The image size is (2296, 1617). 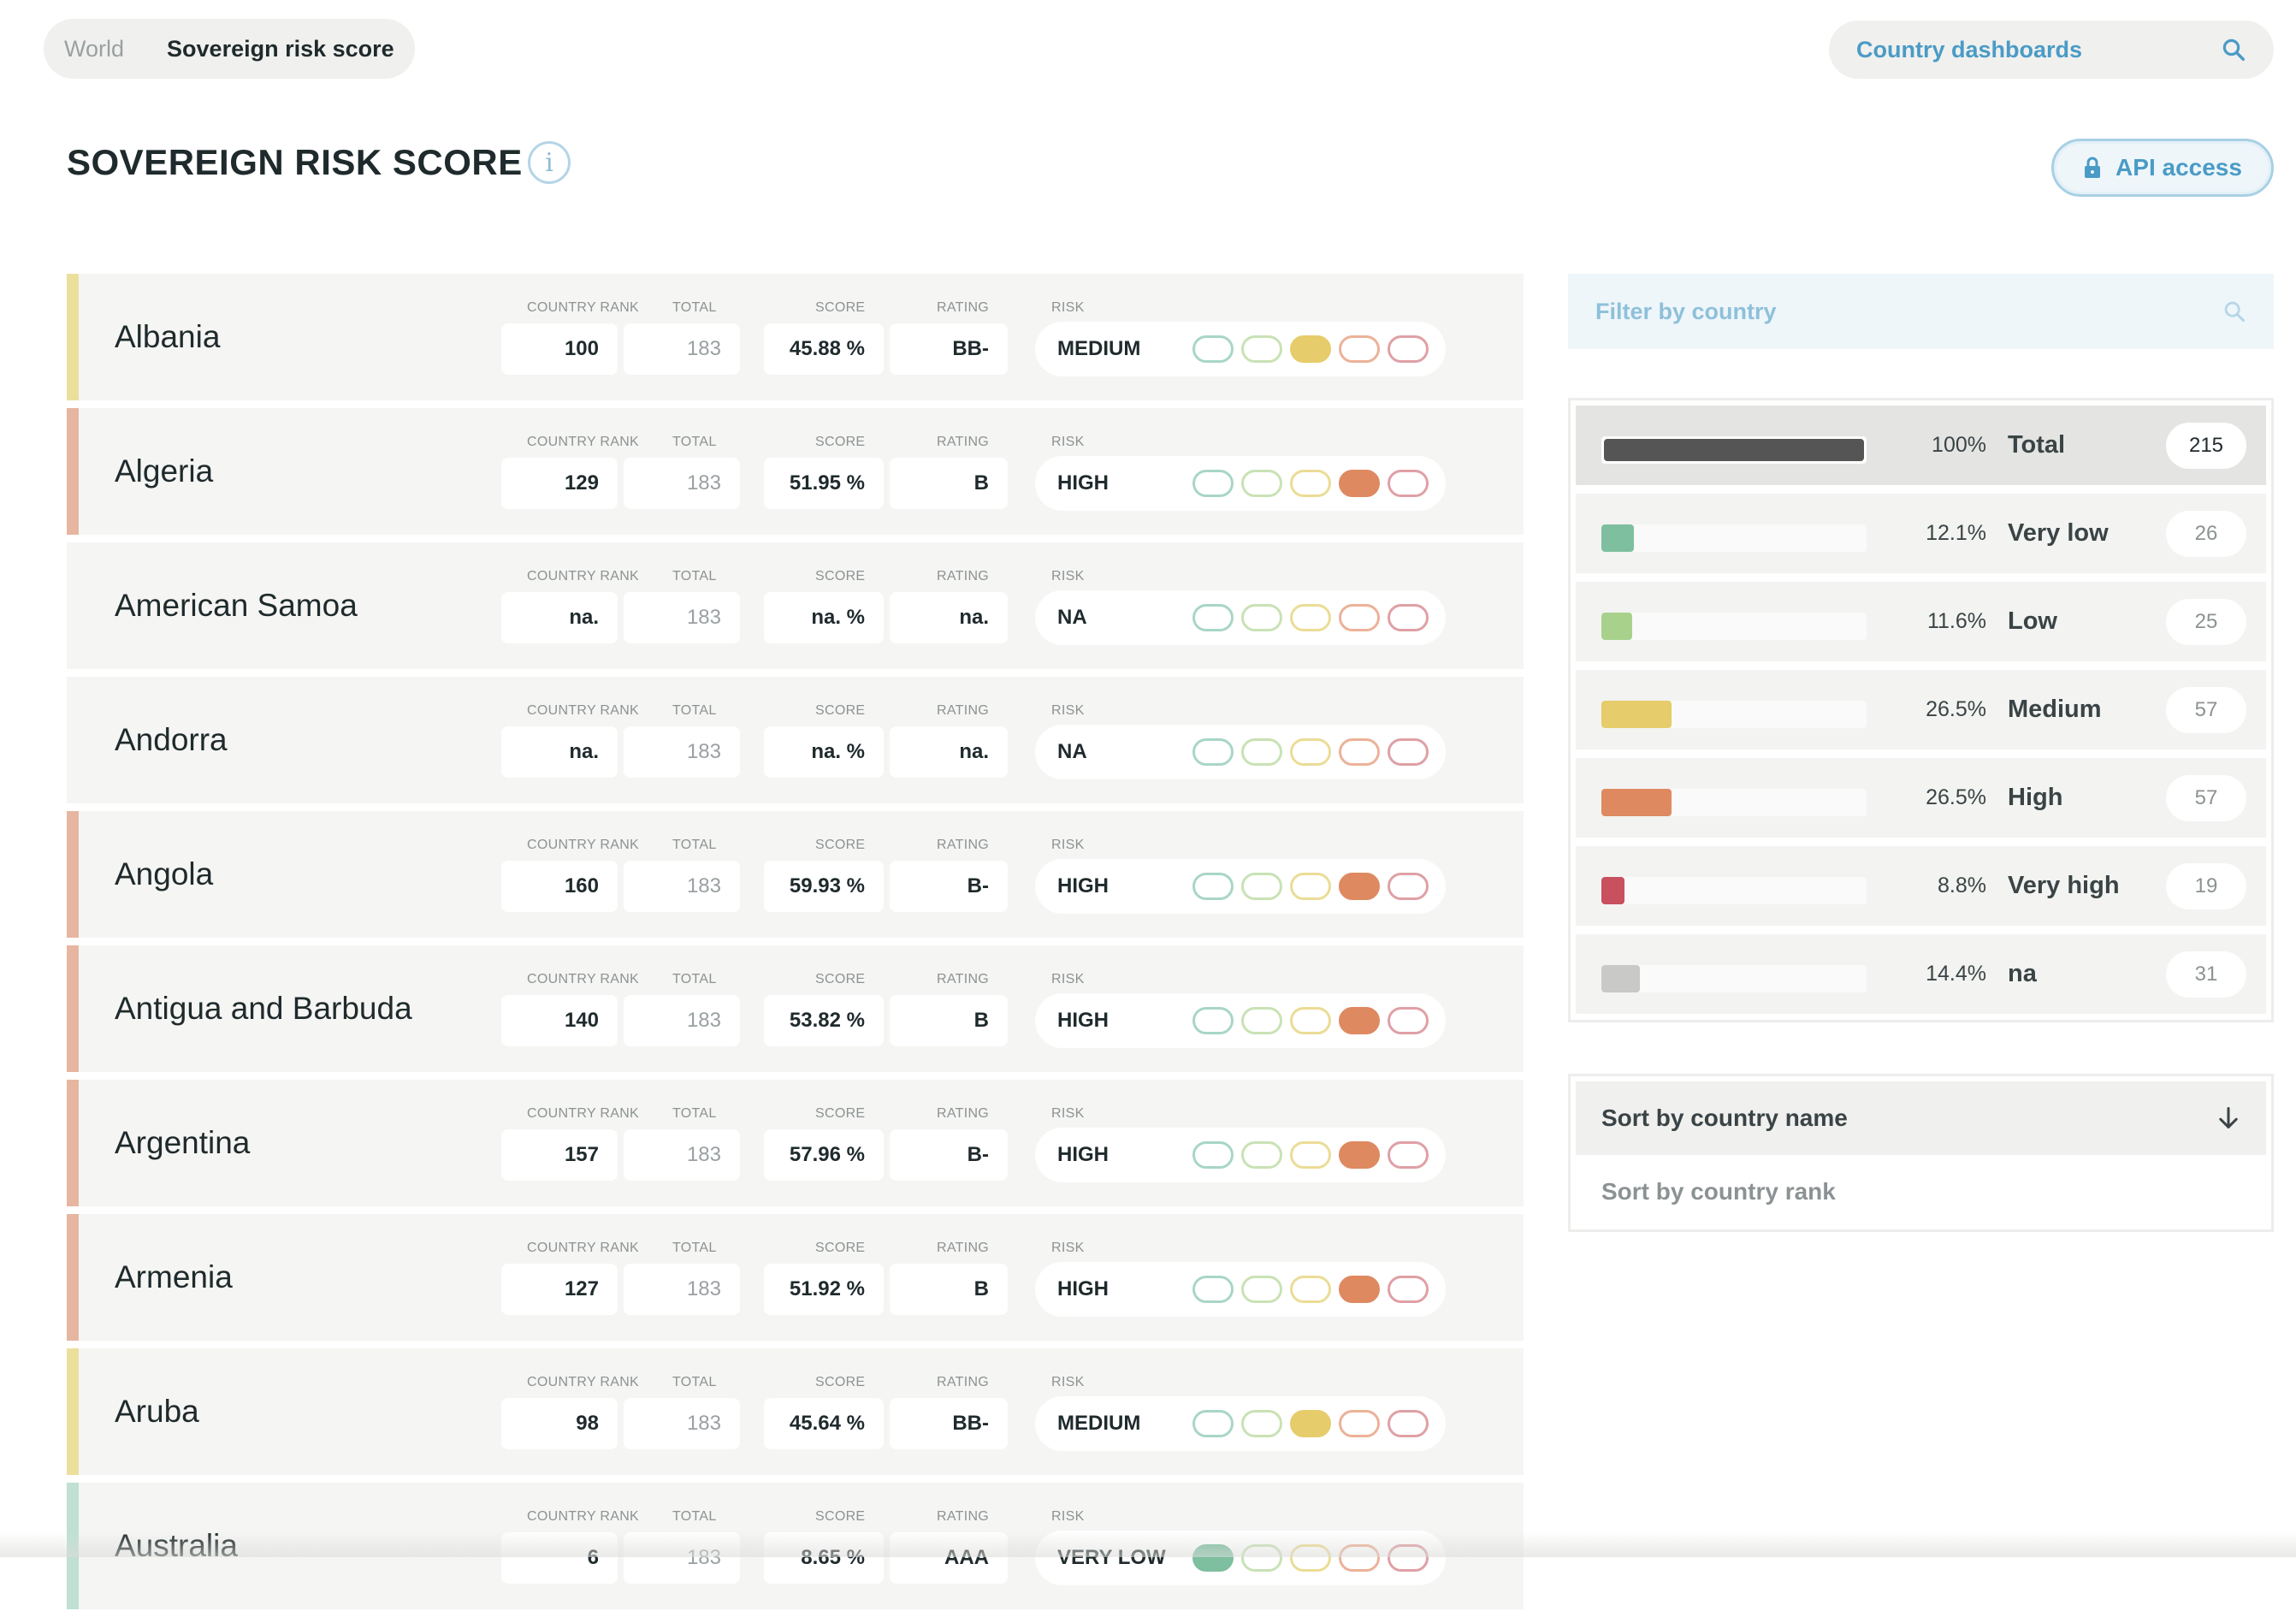 What do you see at coordinates (949, 1423) in the screenshot?
I see `rating-value: BB-` at bounding box center [949, 1423].